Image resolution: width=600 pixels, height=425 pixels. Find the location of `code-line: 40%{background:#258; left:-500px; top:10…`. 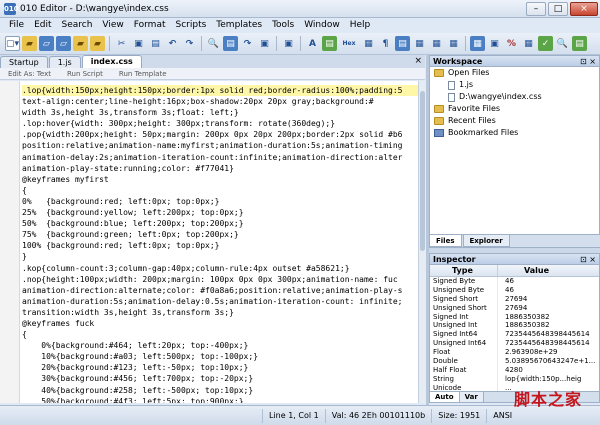

code-line: 40%{background:#258; left:-500px; top:10… is located at coordinates (220, 390).